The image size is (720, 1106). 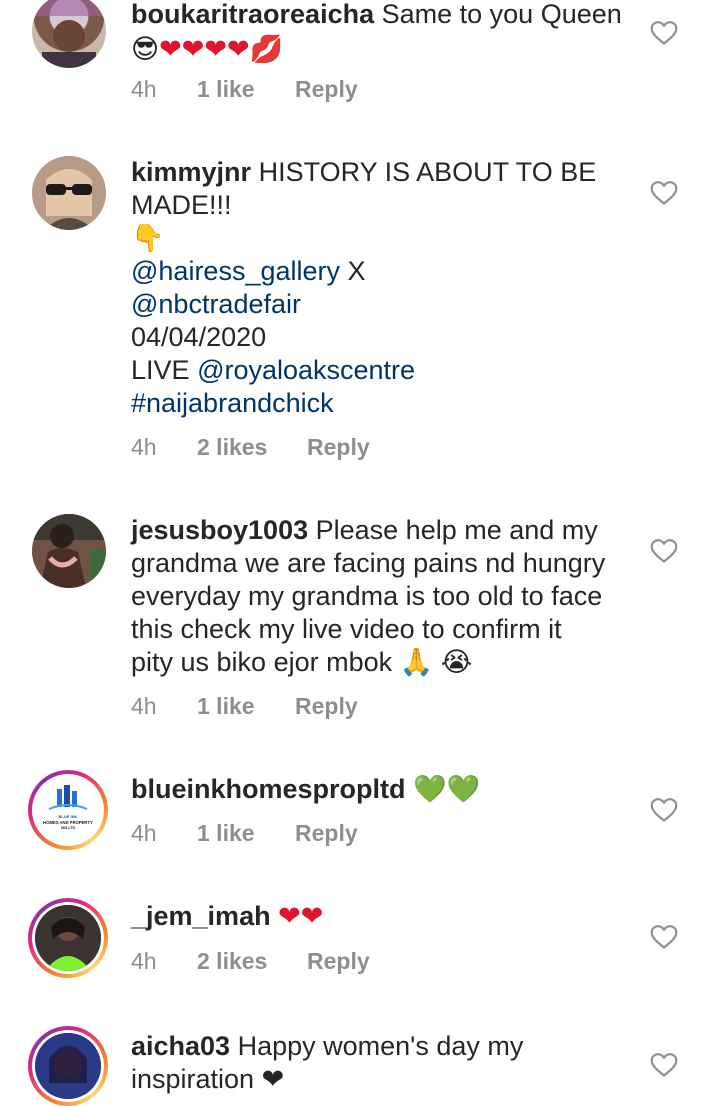 I want to click on pointing-down-emoji: 👇, so click(x=148, y=238).